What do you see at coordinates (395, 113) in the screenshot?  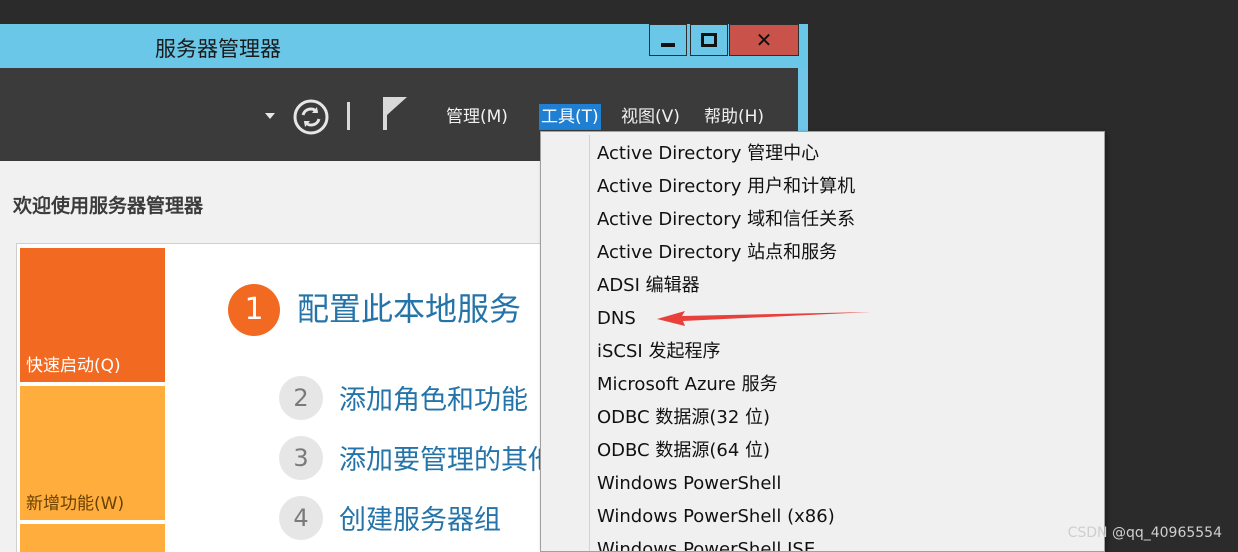 I see `flag-icon` at bounding box center [395, 113].